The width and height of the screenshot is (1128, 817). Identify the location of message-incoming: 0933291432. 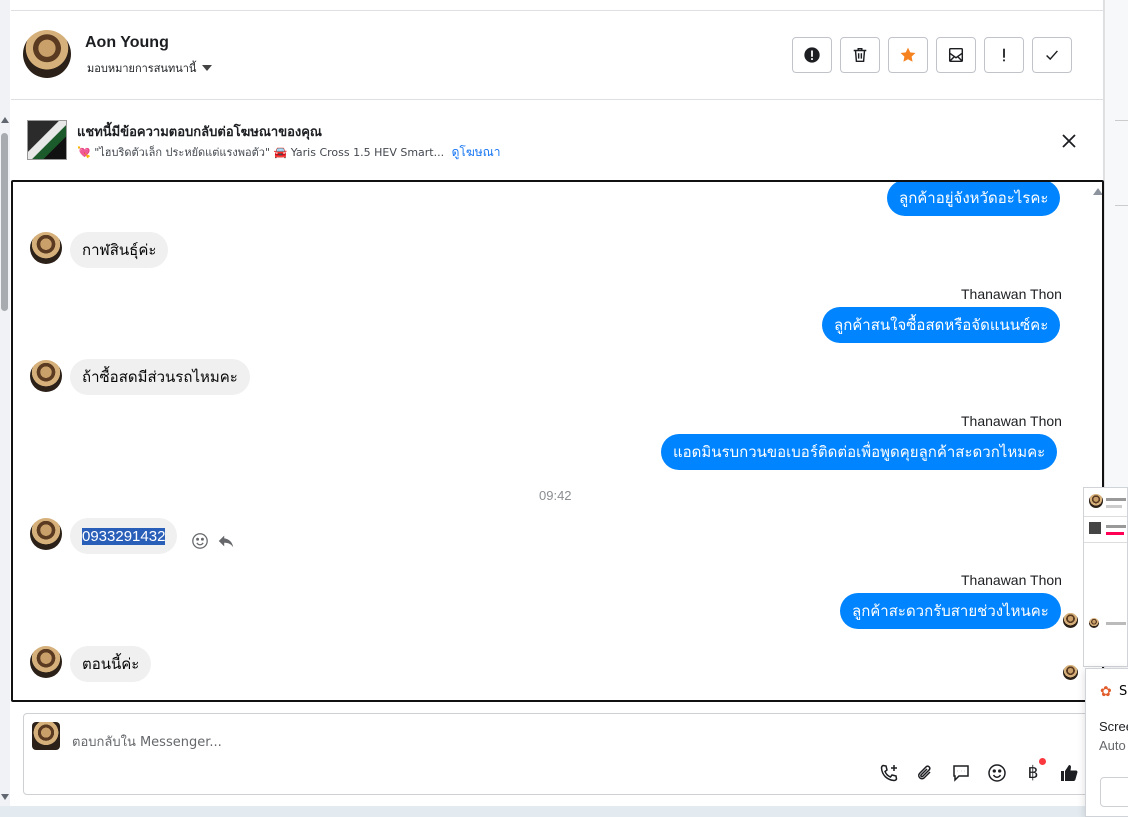
(124, 536).